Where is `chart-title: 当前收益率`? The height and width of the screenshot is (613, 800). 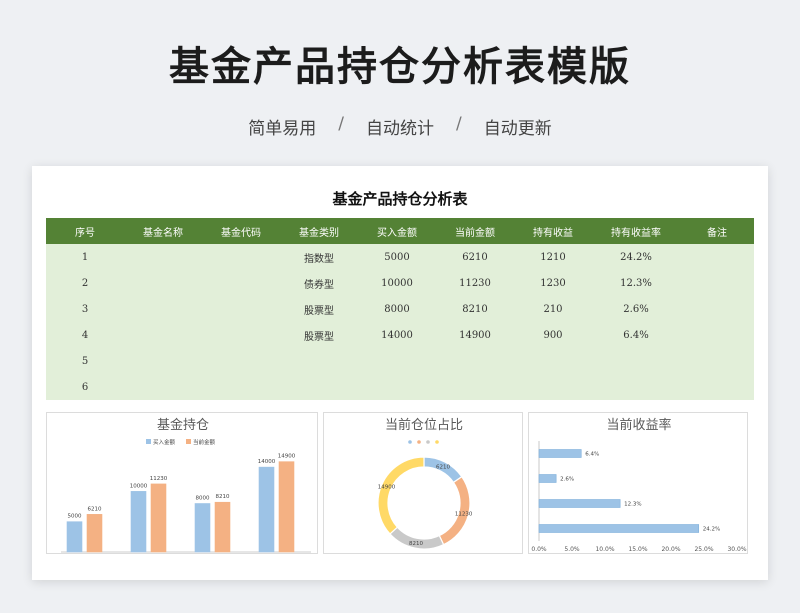
chart-title: 当前收益率 is located at coordinates (638, 425).